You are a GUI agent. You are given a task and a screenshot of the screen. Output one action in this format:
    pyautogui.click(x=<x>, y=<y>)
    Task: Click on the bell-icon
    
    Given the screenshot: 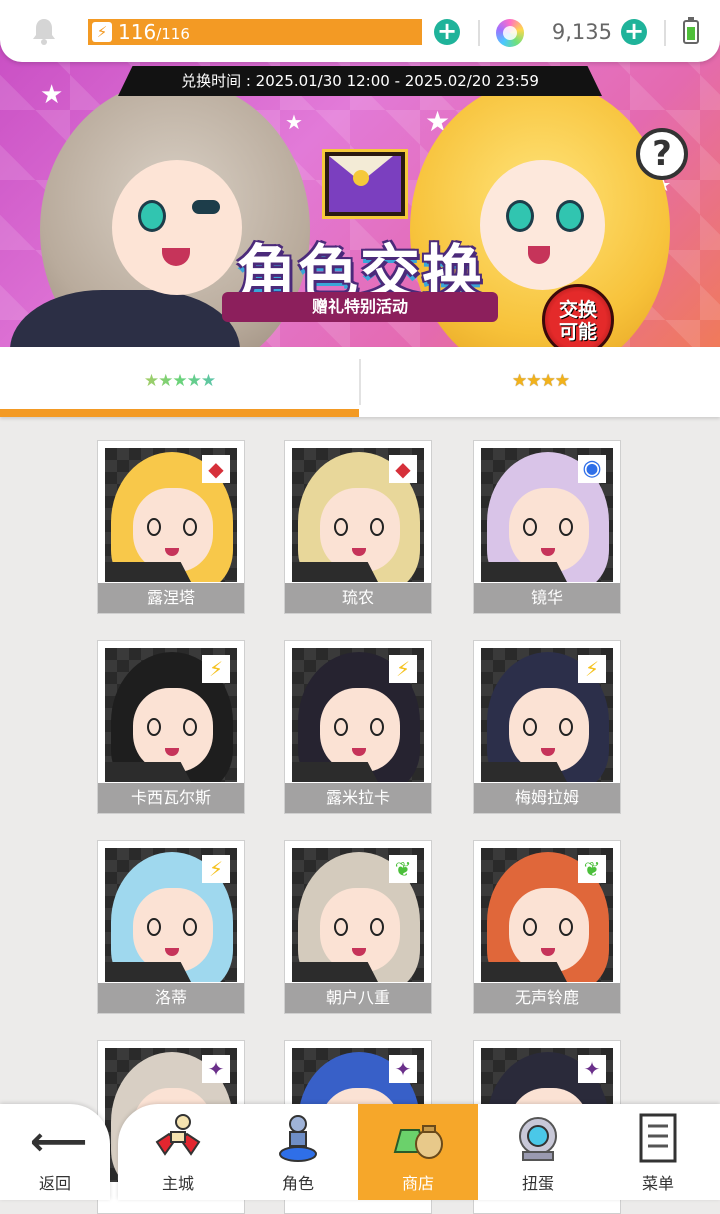 What is the action you would take?
    pyautogui.click(x=44, y=31)
    